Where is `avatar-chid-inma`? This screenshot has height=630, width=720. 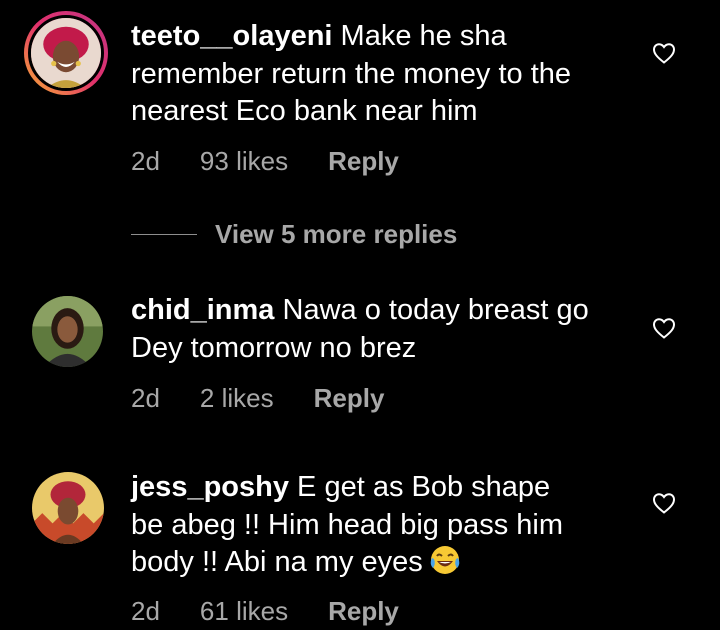 avatar-chid-inma is located at coordinates (67, 331).